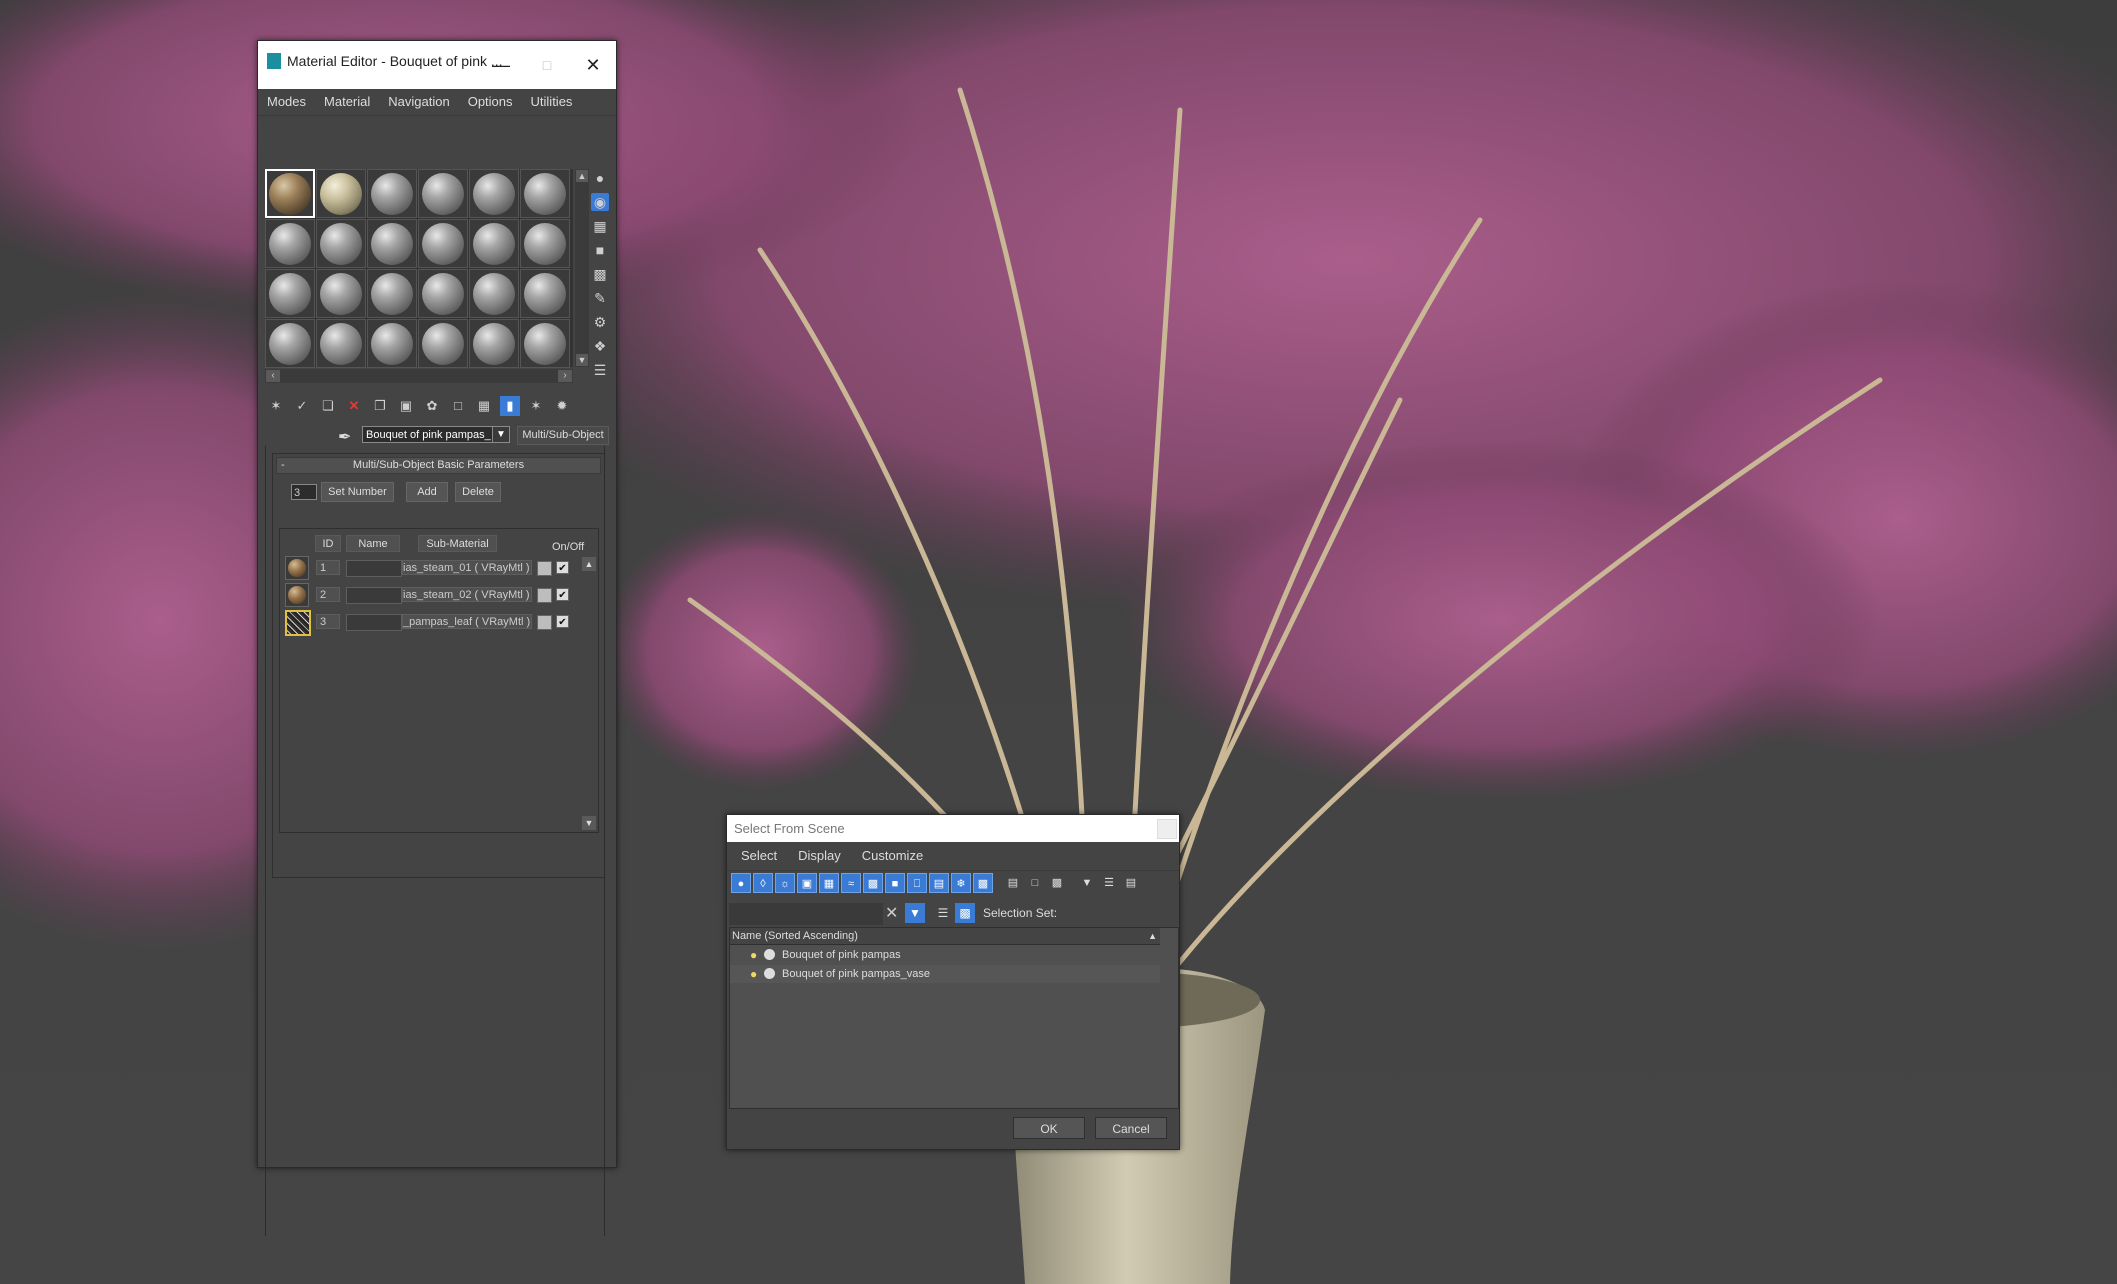 The height and width of the screenshot is (1284, 2117). Describe the element at coordinates (1013, 883) in the screenshot. I see `select-all-icon: ▤` at that location.